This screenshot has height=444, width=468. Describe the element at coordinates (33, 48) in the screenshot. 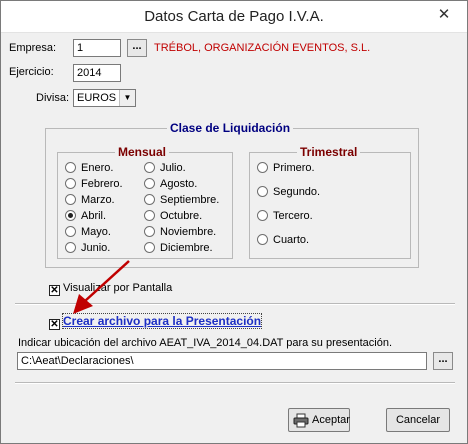

I see `empresa-label: Empresa:` at that location.